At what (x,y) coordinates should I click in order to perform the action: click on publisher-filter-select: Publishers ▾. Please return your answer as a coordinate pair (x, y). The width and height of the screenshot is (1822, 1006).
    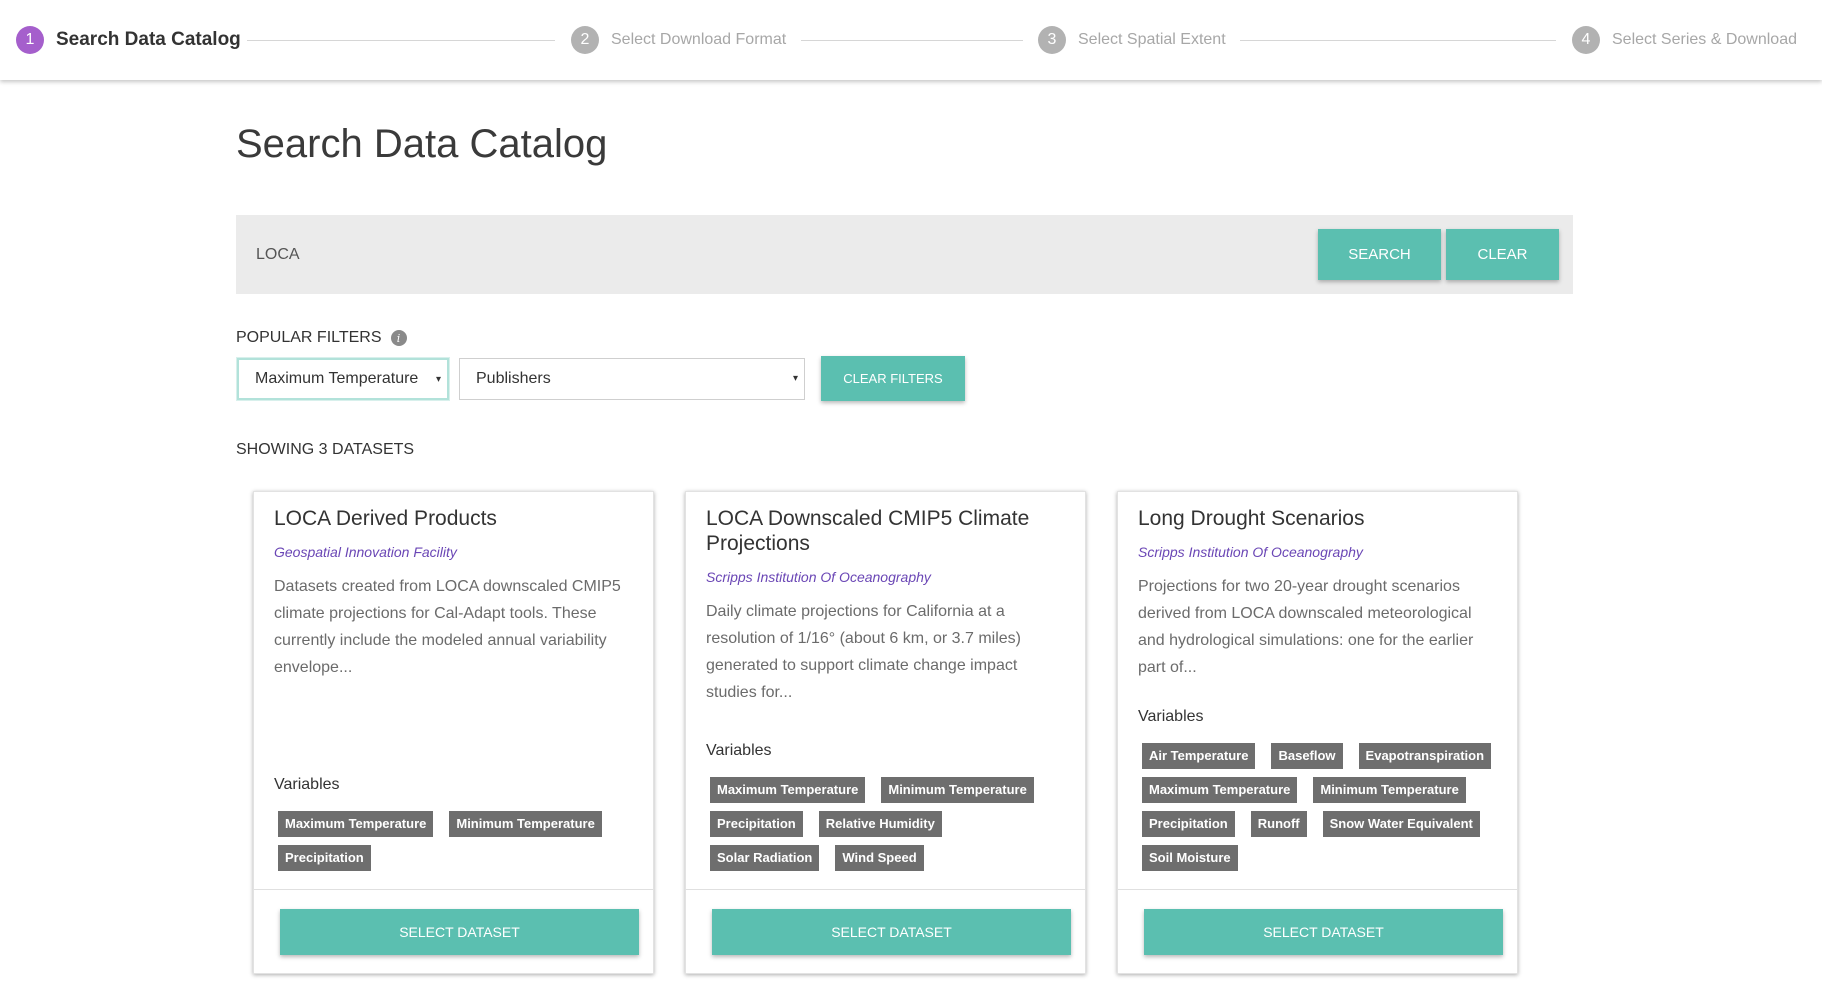
    Looking at the image, I should click on (632, 379).